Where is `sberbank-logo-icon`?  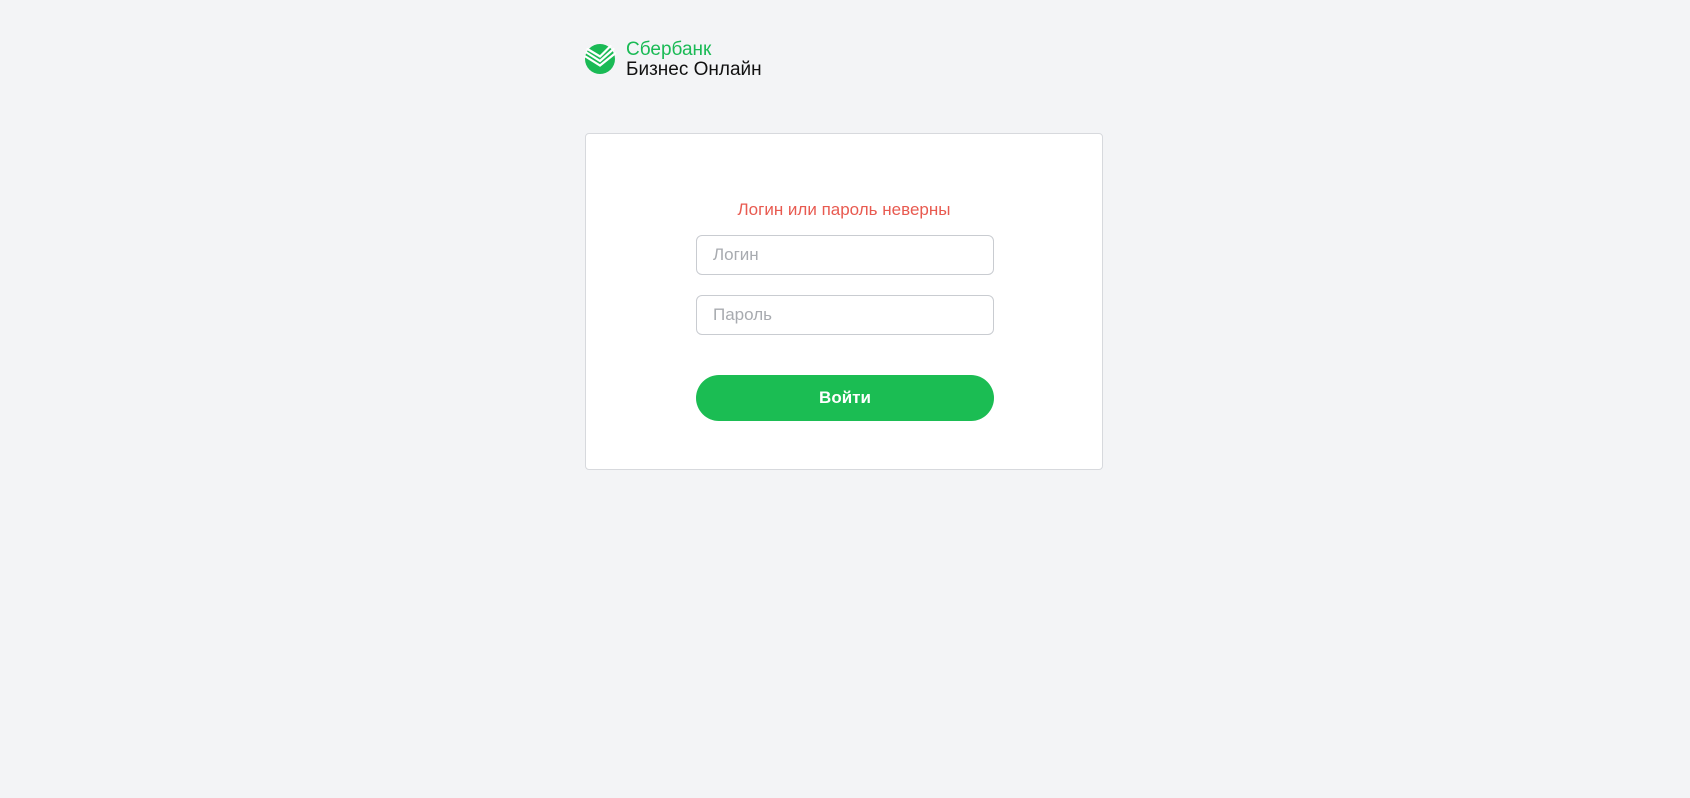
sberbank-logo-icon is located at coordinates (600, 59).